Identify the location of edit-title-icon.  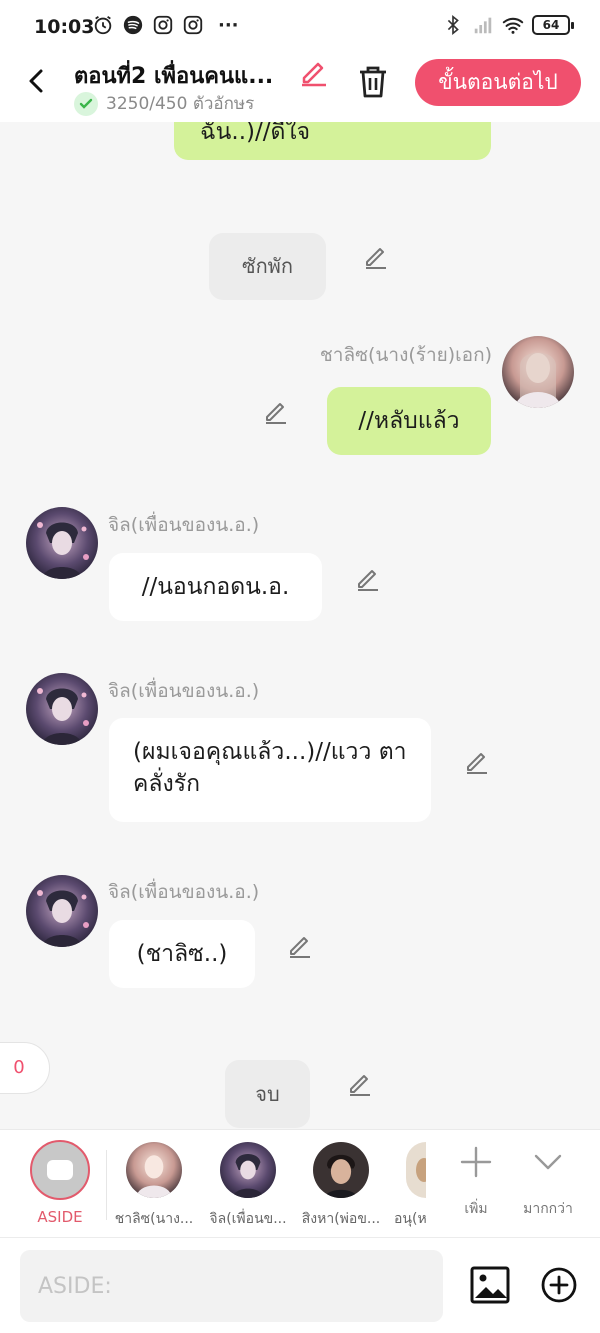
(314, 72).